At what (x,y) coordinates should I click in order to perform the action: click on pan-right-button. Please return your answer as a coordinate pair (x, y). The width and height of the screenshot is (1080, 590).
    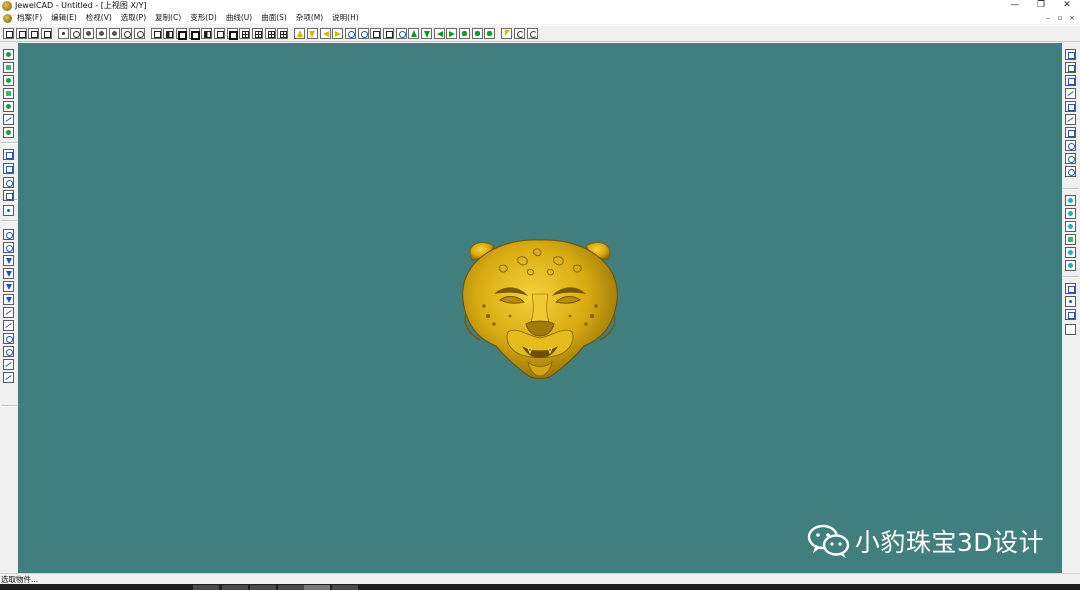
    Looking at the image, I should click on (338, 33).